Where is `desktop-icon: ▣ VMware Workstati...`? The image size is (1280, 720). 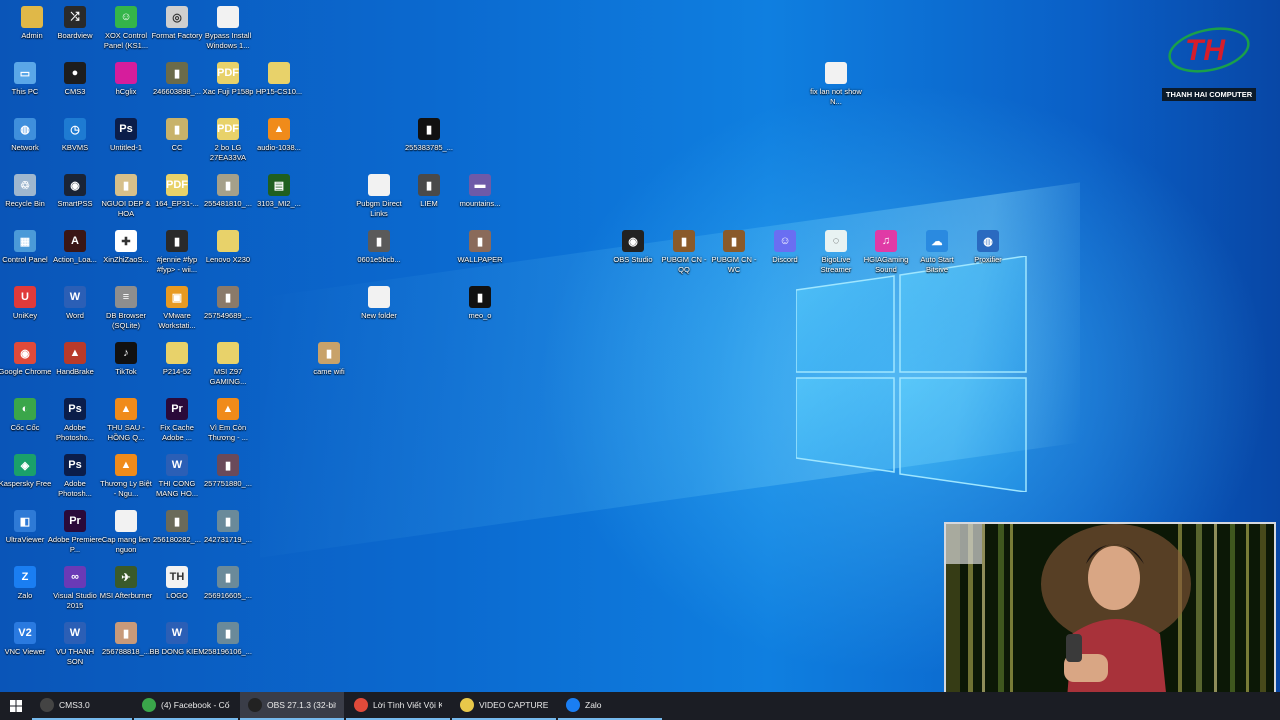
desktop-icon: ▣ VMware Workstati... is located at coordinates (177, 308).